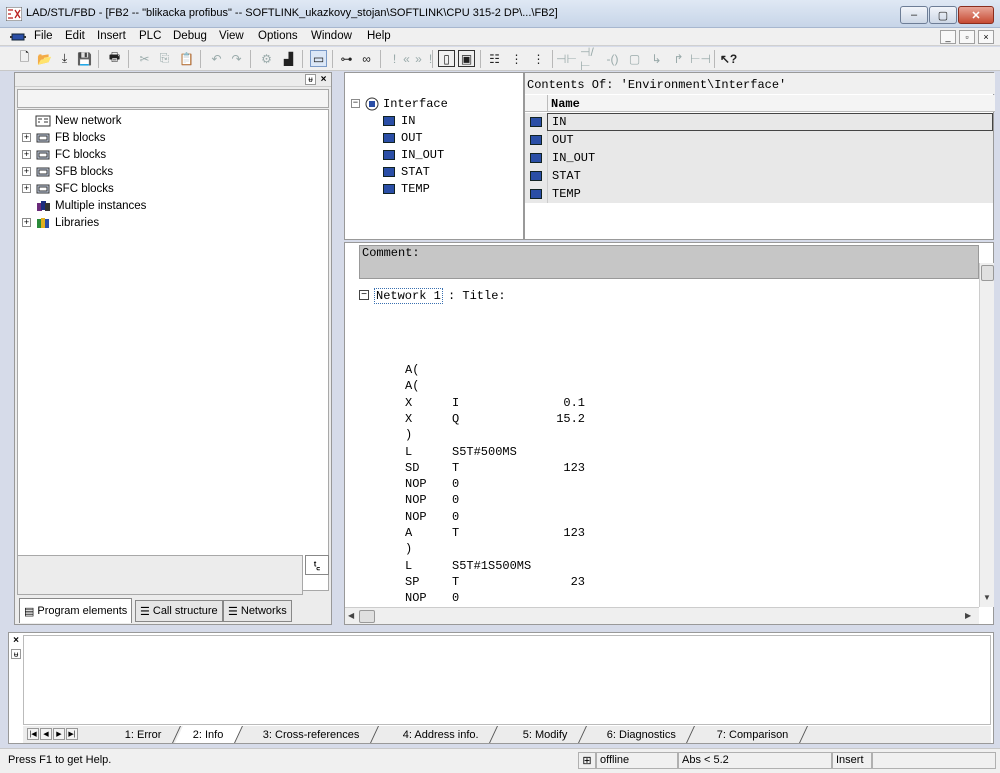 The width and height of the screenshot is (1000, 773). Describe the element at coordinates (770, 103) in the screenshot. I see `column-header-name: Name` at that location.